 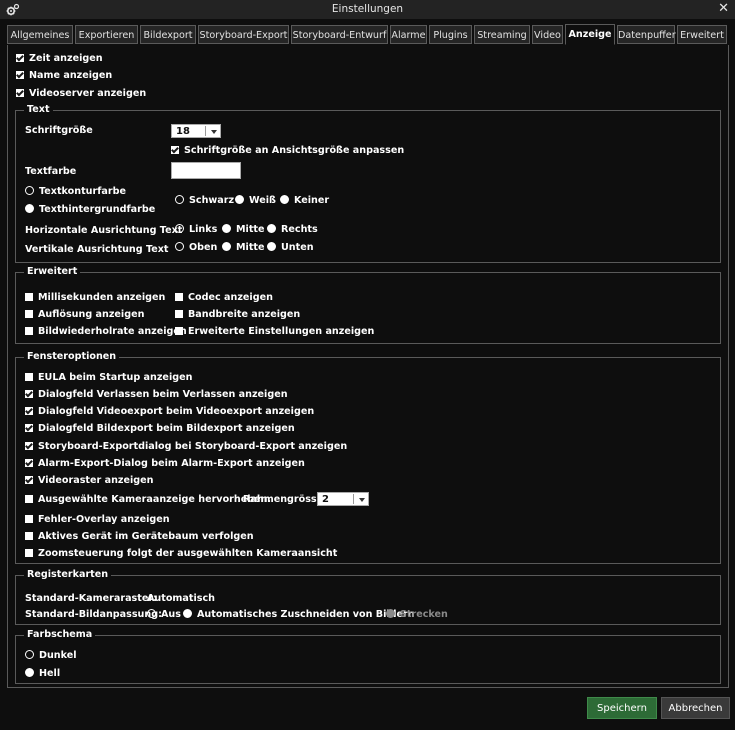 I want to click on tab-anzeige: Anzeige, so click(x=590, y=34).